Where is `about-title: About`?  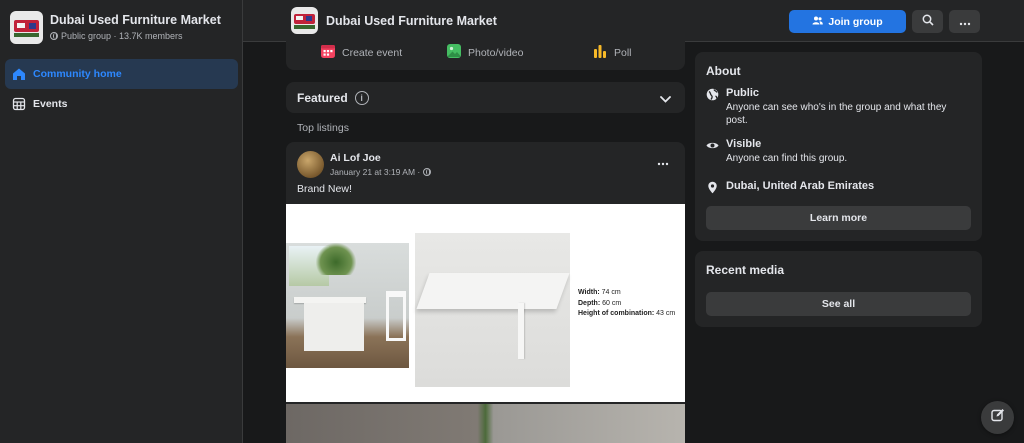
about-title: About is located at coordinates (723, 71).